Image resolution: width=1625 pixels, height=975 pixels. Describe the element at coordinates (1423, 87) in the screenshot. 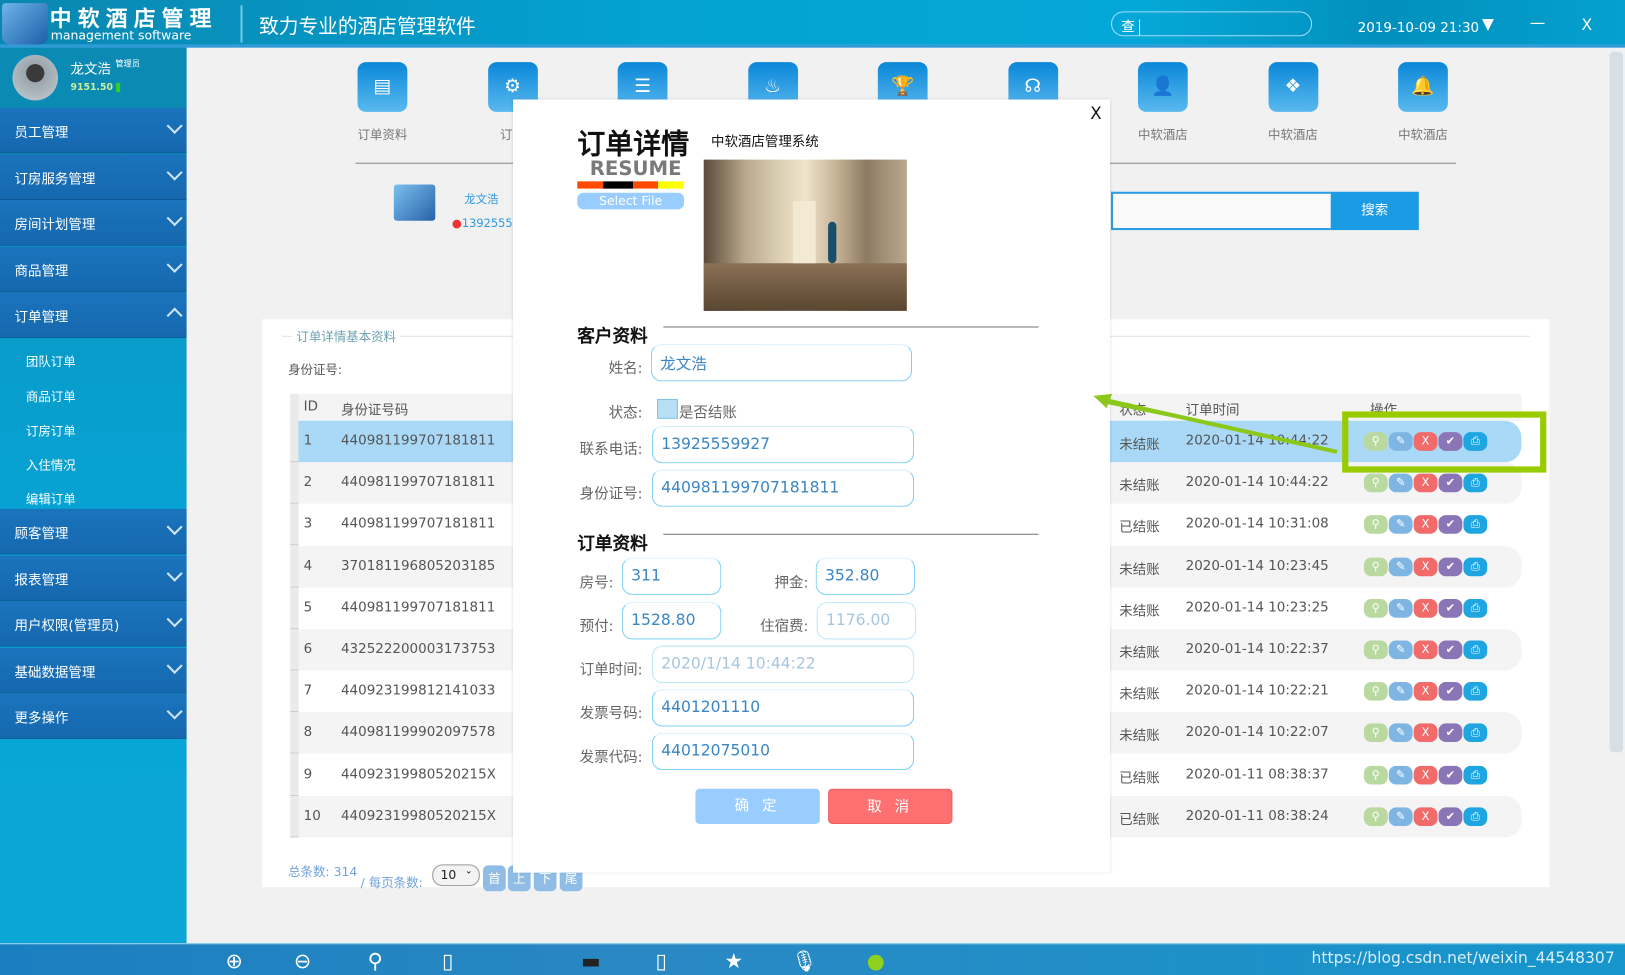

I see `bell-icon: 🔔` at that location.